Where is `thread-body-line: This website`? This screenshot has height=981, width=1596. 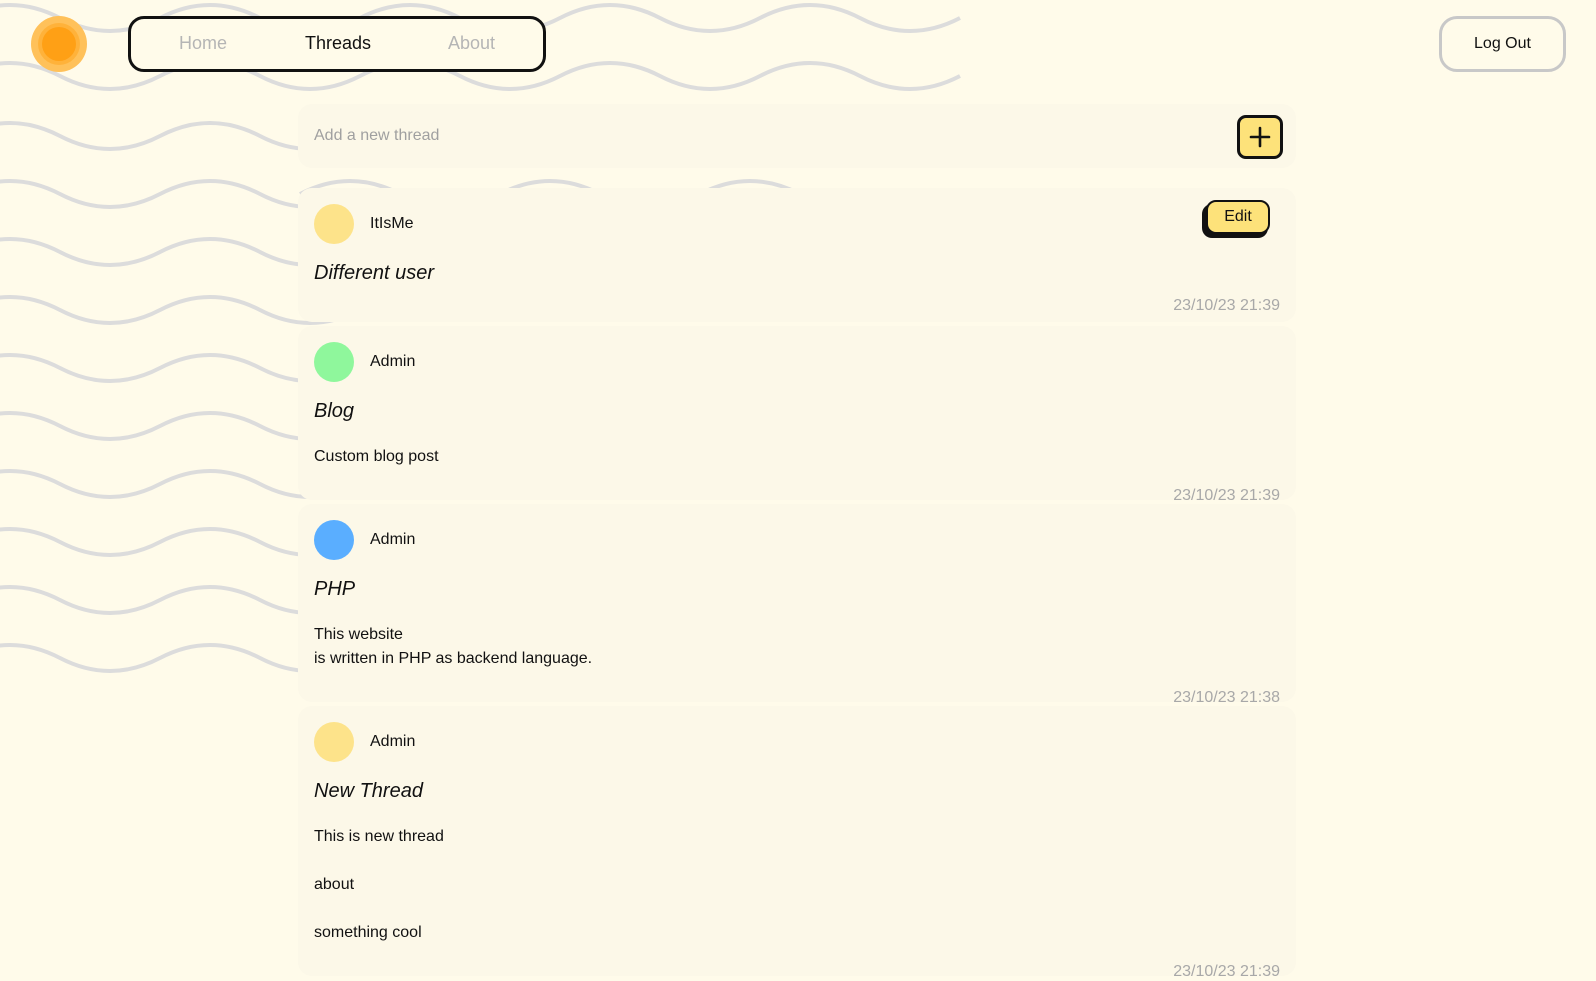 thread-body-line: This website is located at coordinates (358, 634).